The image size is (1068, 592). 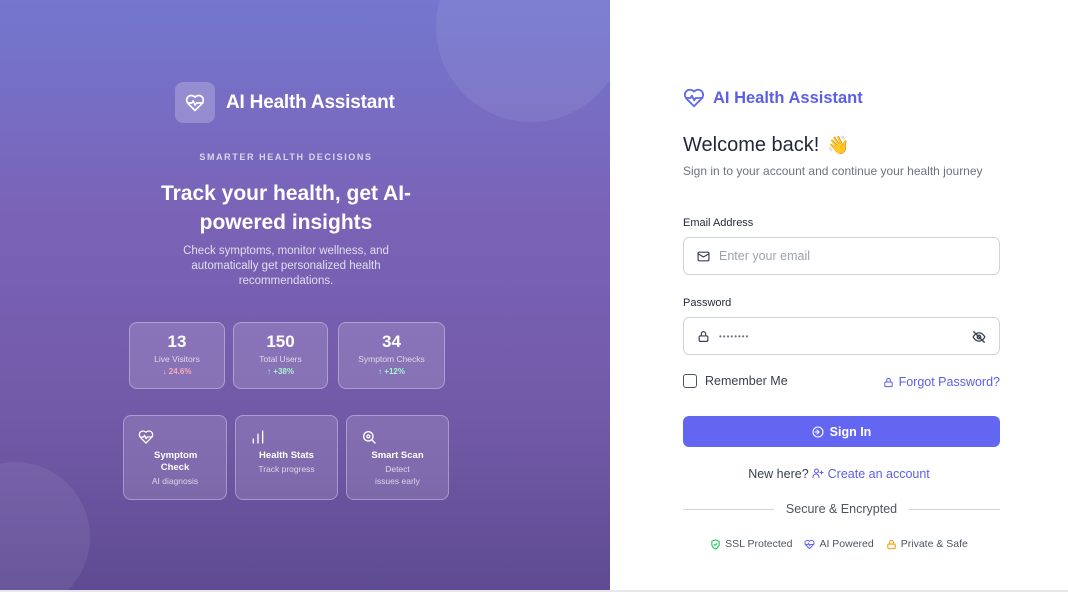 What do you see at coordinates (841, 256) in the screenshot?
I see `email-field: Enter your email` at bounding box center [841, 256].